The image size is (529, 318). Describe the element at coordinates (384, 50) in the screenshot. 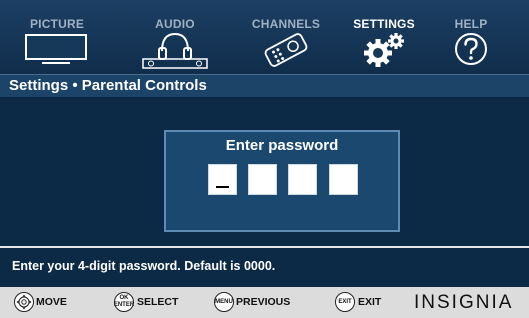

I see `gears-icon` at that location.